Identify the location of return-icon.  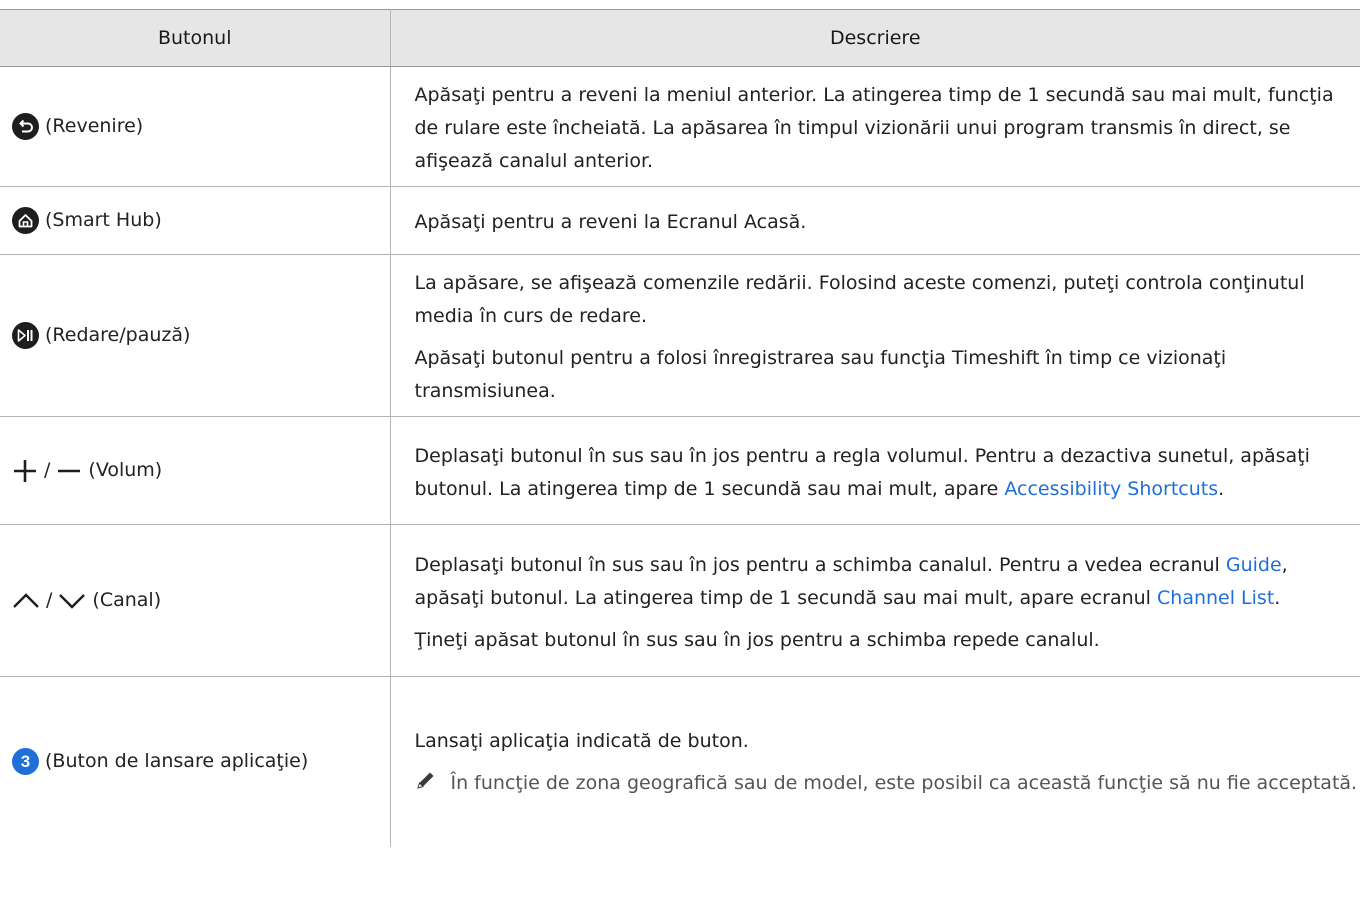
(25, 126).